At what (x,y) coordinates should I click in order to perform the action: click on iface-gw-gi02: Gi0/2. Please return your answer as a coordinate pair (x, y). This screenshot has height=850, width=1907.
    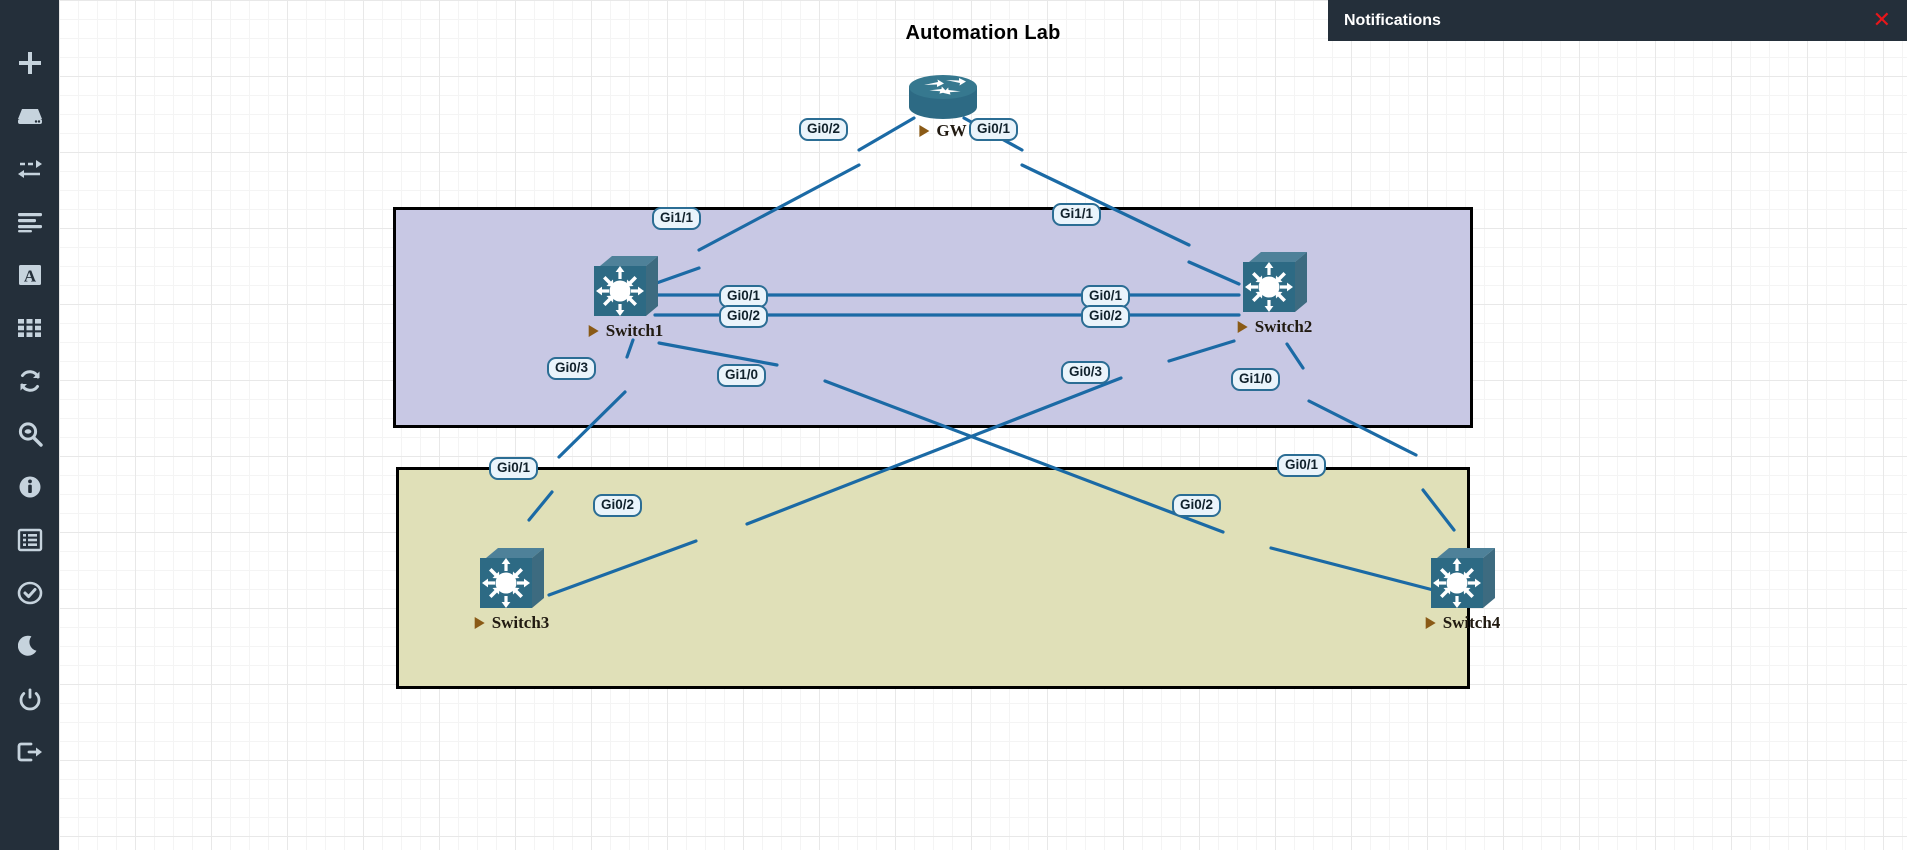
    Looking at the image, I should click on (824, 130).